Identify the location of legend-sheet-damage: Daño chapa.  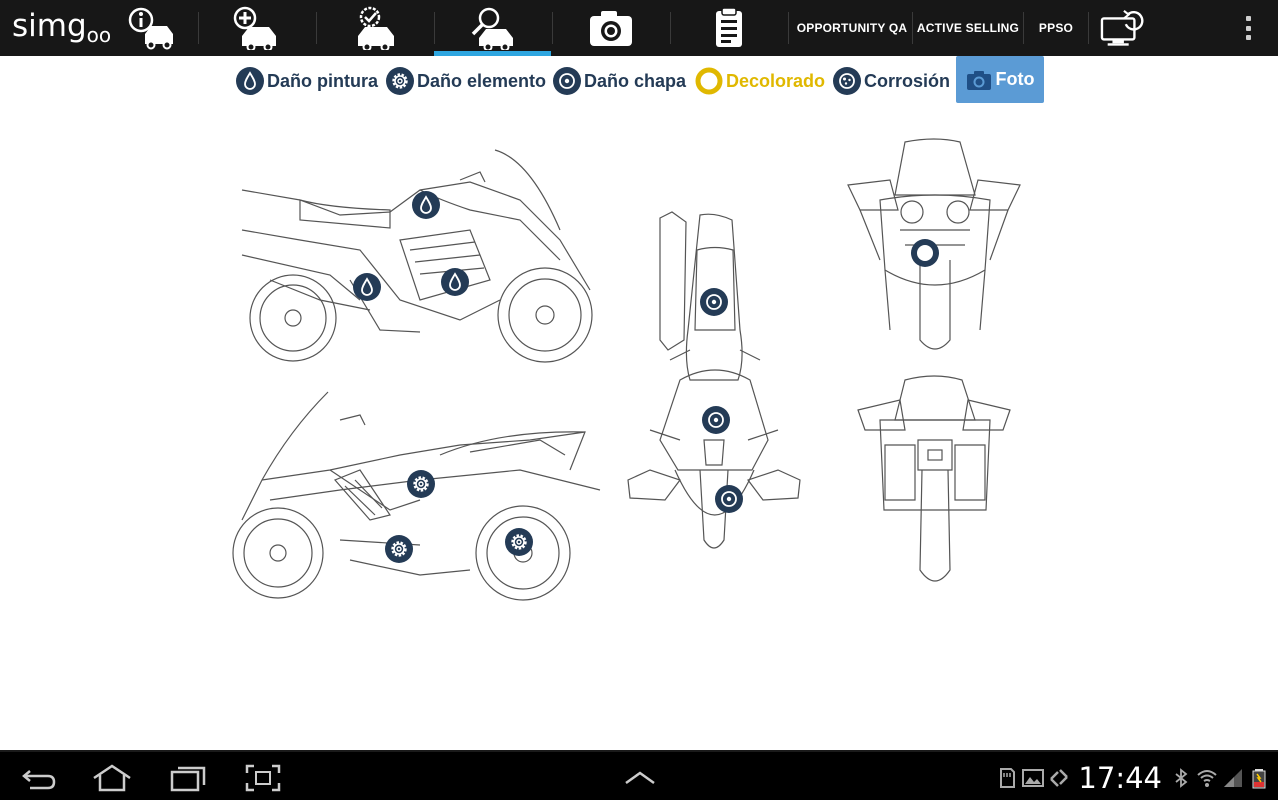
(619, 81).